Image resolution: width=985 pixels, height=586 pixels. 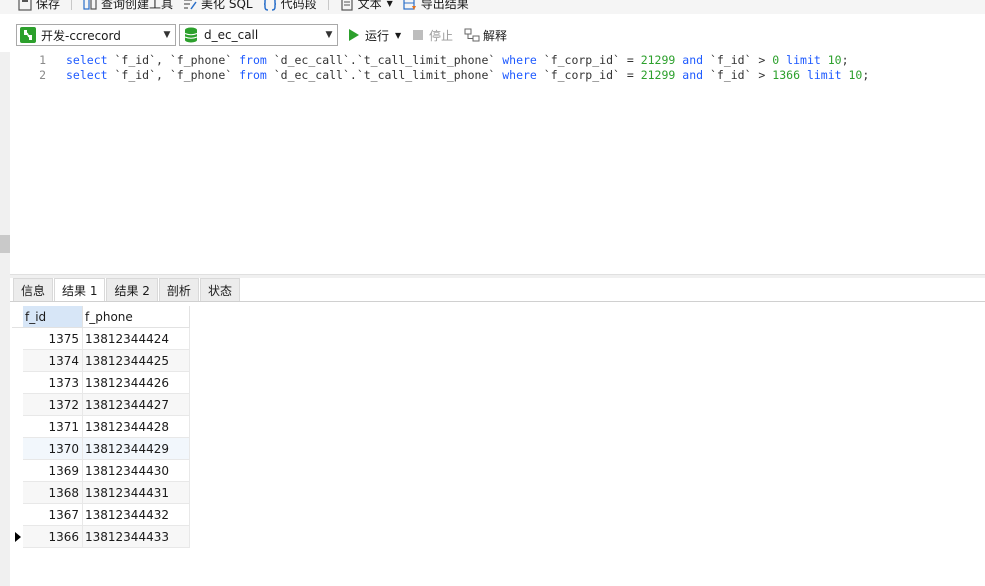 What do you see at coordinates (36, 316) in the screenshot?
I see `column-header-label: f_id` at bounding box center [36, 316].